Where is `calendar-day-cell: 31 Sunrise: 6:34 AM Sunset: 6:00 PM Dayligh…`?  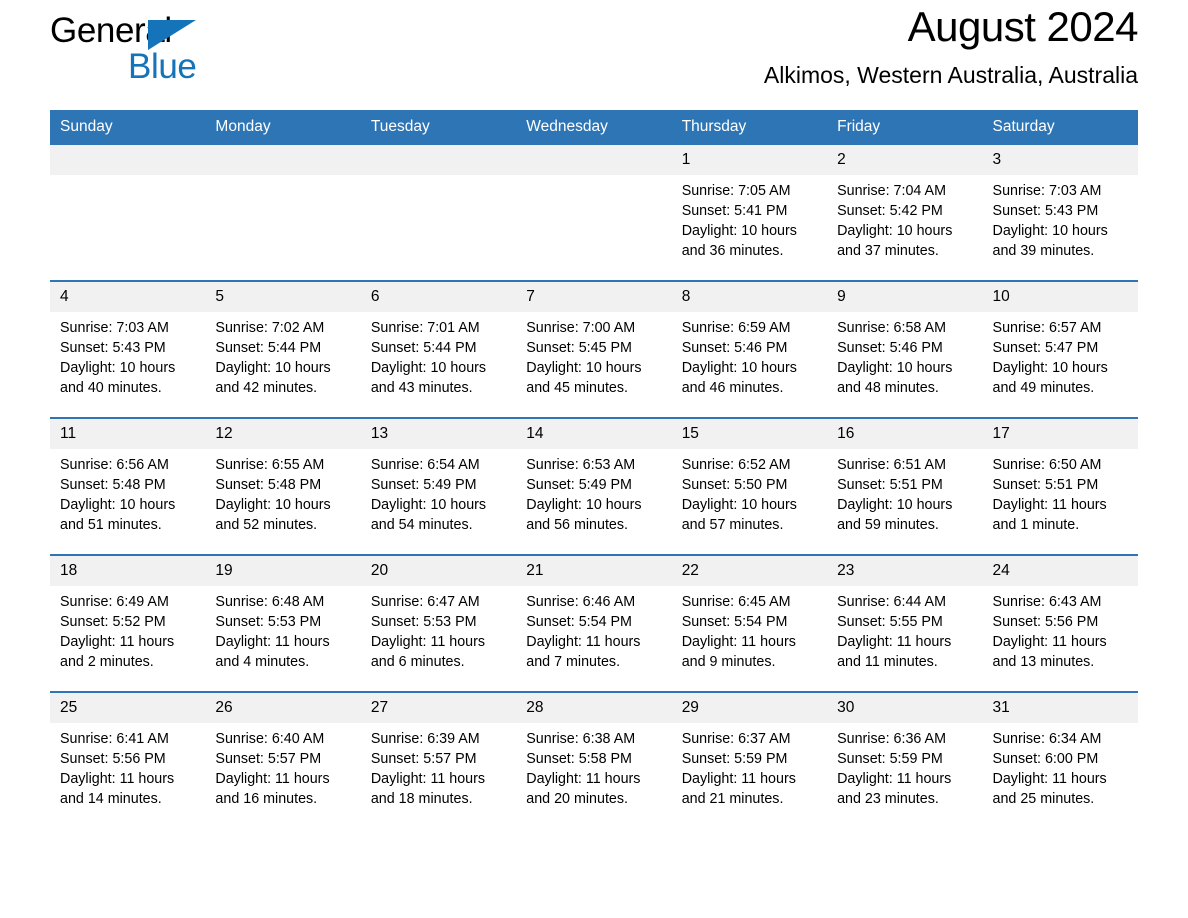 calendar-day-cell: 31 Sunrise: 6:34 AM Sunset: 6:00 PM Dayligh… is located at coordinates (1060, 760).